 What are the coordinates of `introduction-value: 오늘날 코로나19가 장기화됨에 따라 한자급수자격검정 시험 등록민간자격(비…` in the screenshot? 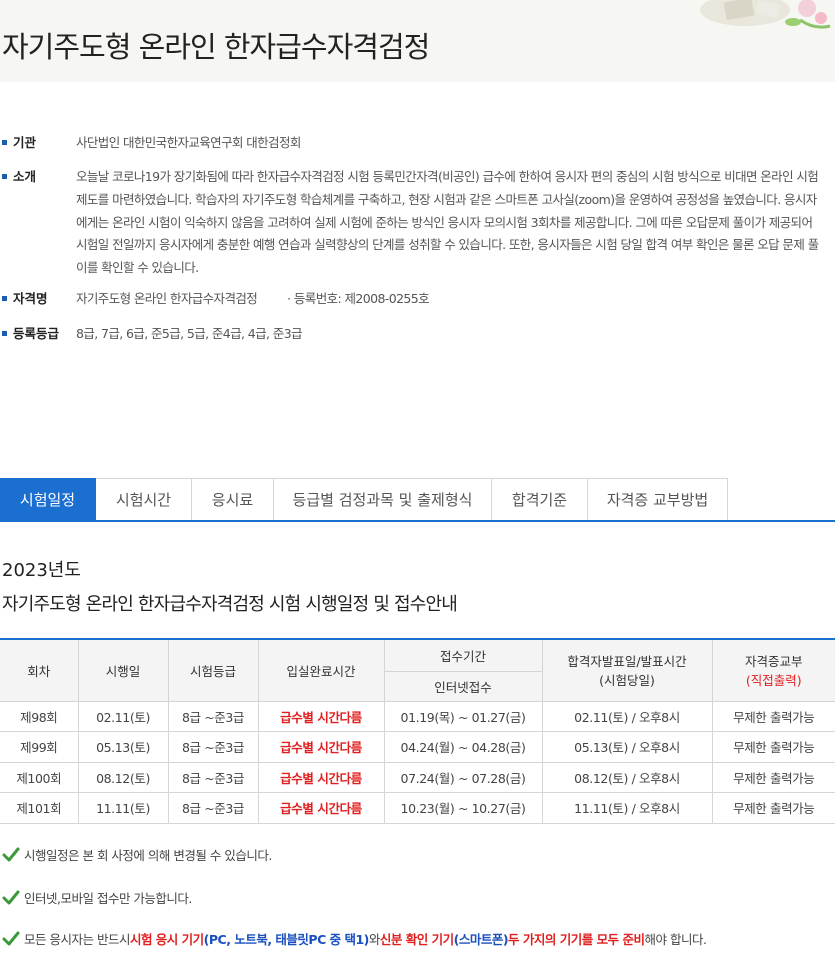 It's located at (447, 222).